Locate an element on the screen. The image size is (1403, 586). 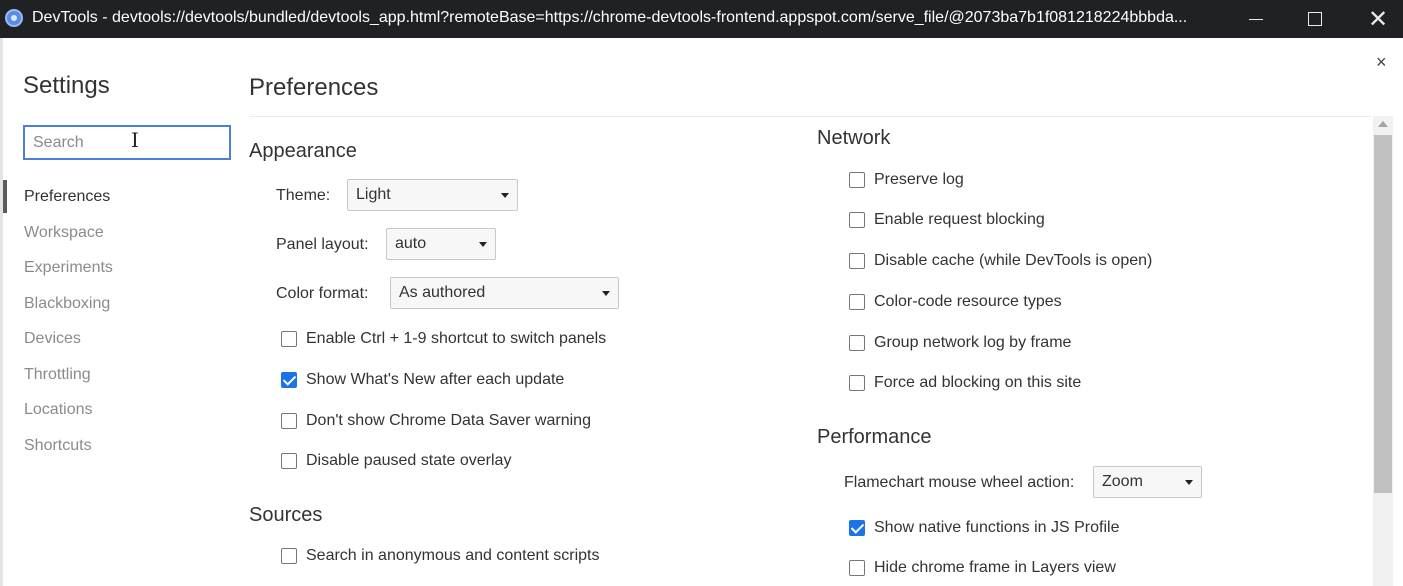
network-heading: Network is located at coordinates (854, 138).